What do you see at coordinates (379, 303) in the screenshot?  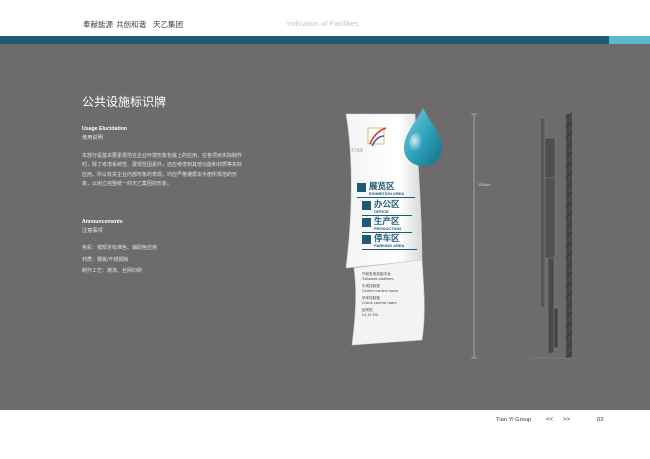 I see `floor-item-en: Crane control room` at bounding box center [379, 303].